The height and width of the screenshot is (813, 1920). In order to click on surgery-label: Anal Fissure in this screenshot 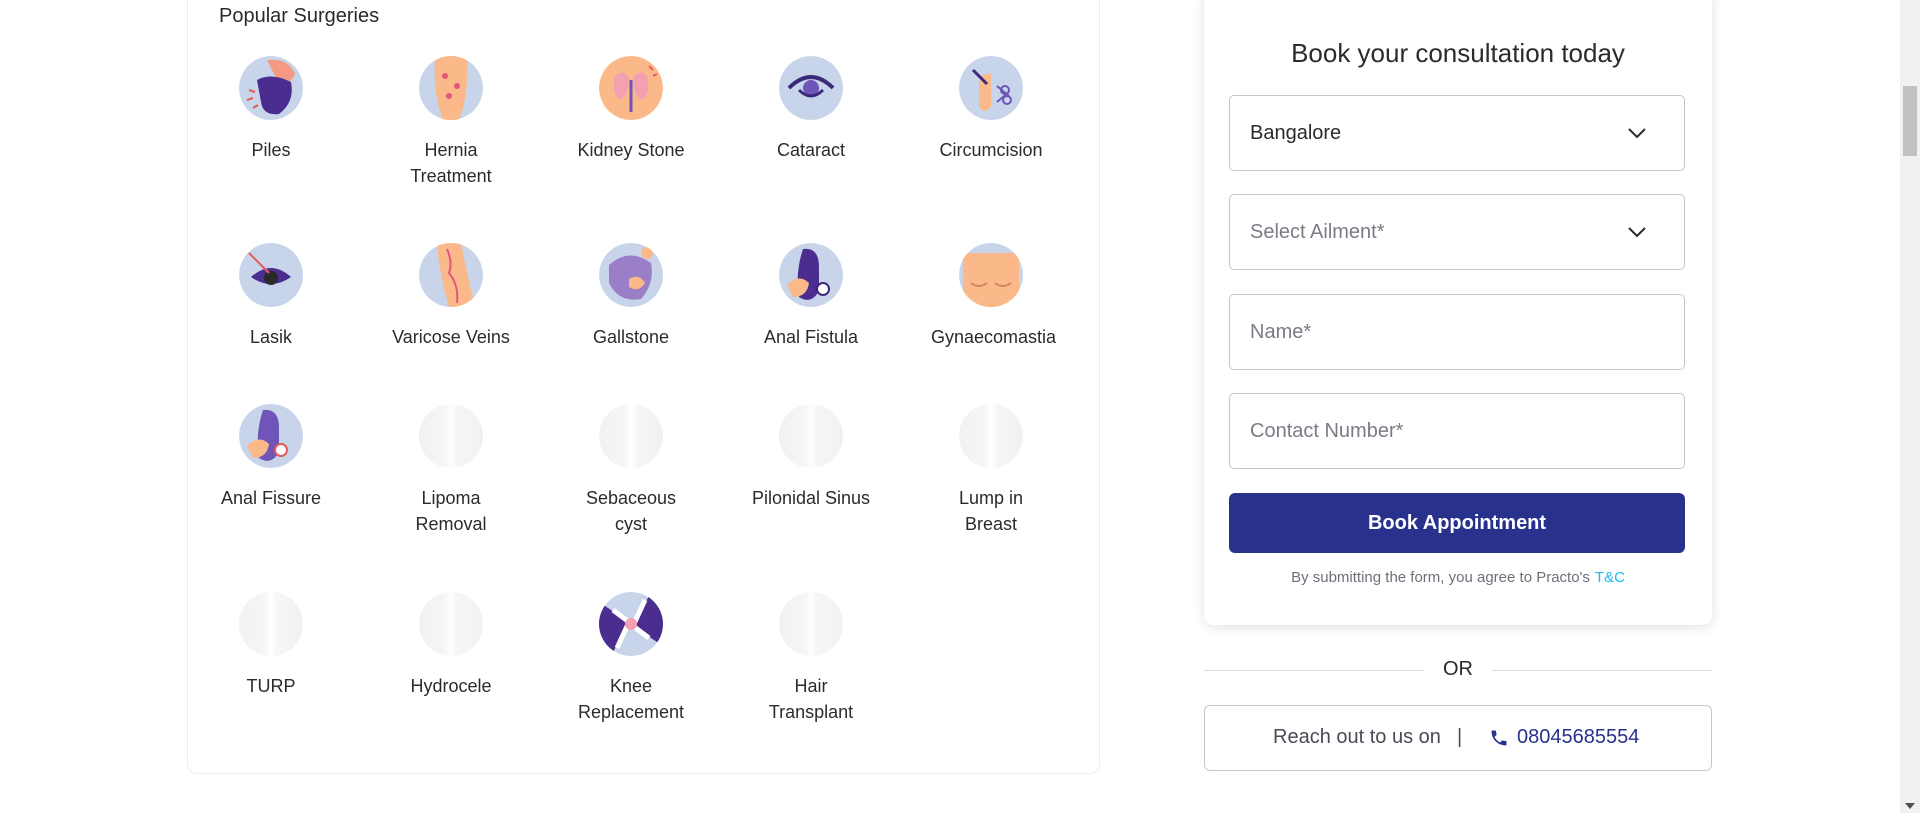, I will do `click(271, 498)`.